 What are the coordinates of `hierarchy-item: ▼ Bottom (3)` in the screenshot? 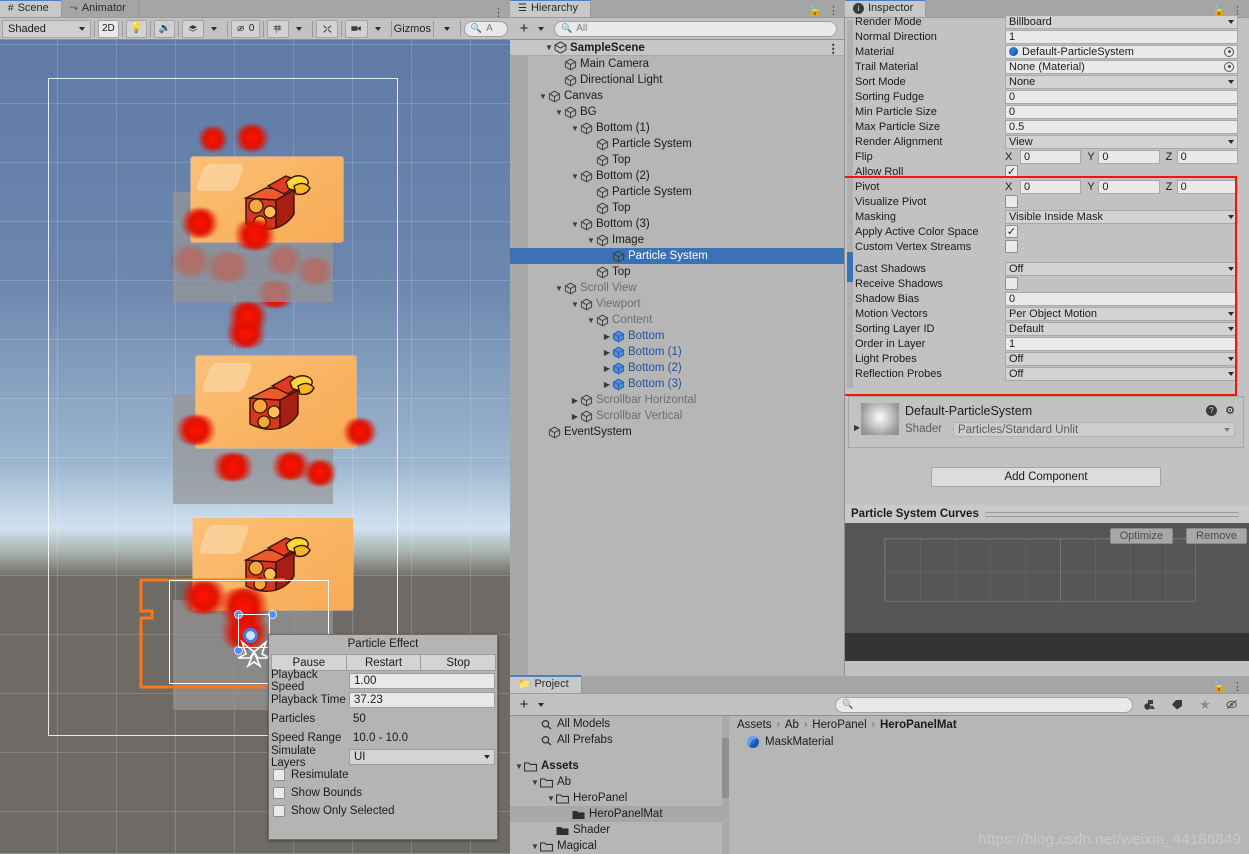 It's located at (677, 224).